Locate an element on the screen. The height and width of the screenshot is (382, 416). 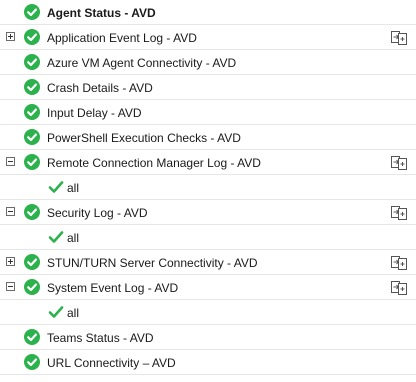
tree-header-row: Agent Status - AVD is located at coordinates (208, 12).